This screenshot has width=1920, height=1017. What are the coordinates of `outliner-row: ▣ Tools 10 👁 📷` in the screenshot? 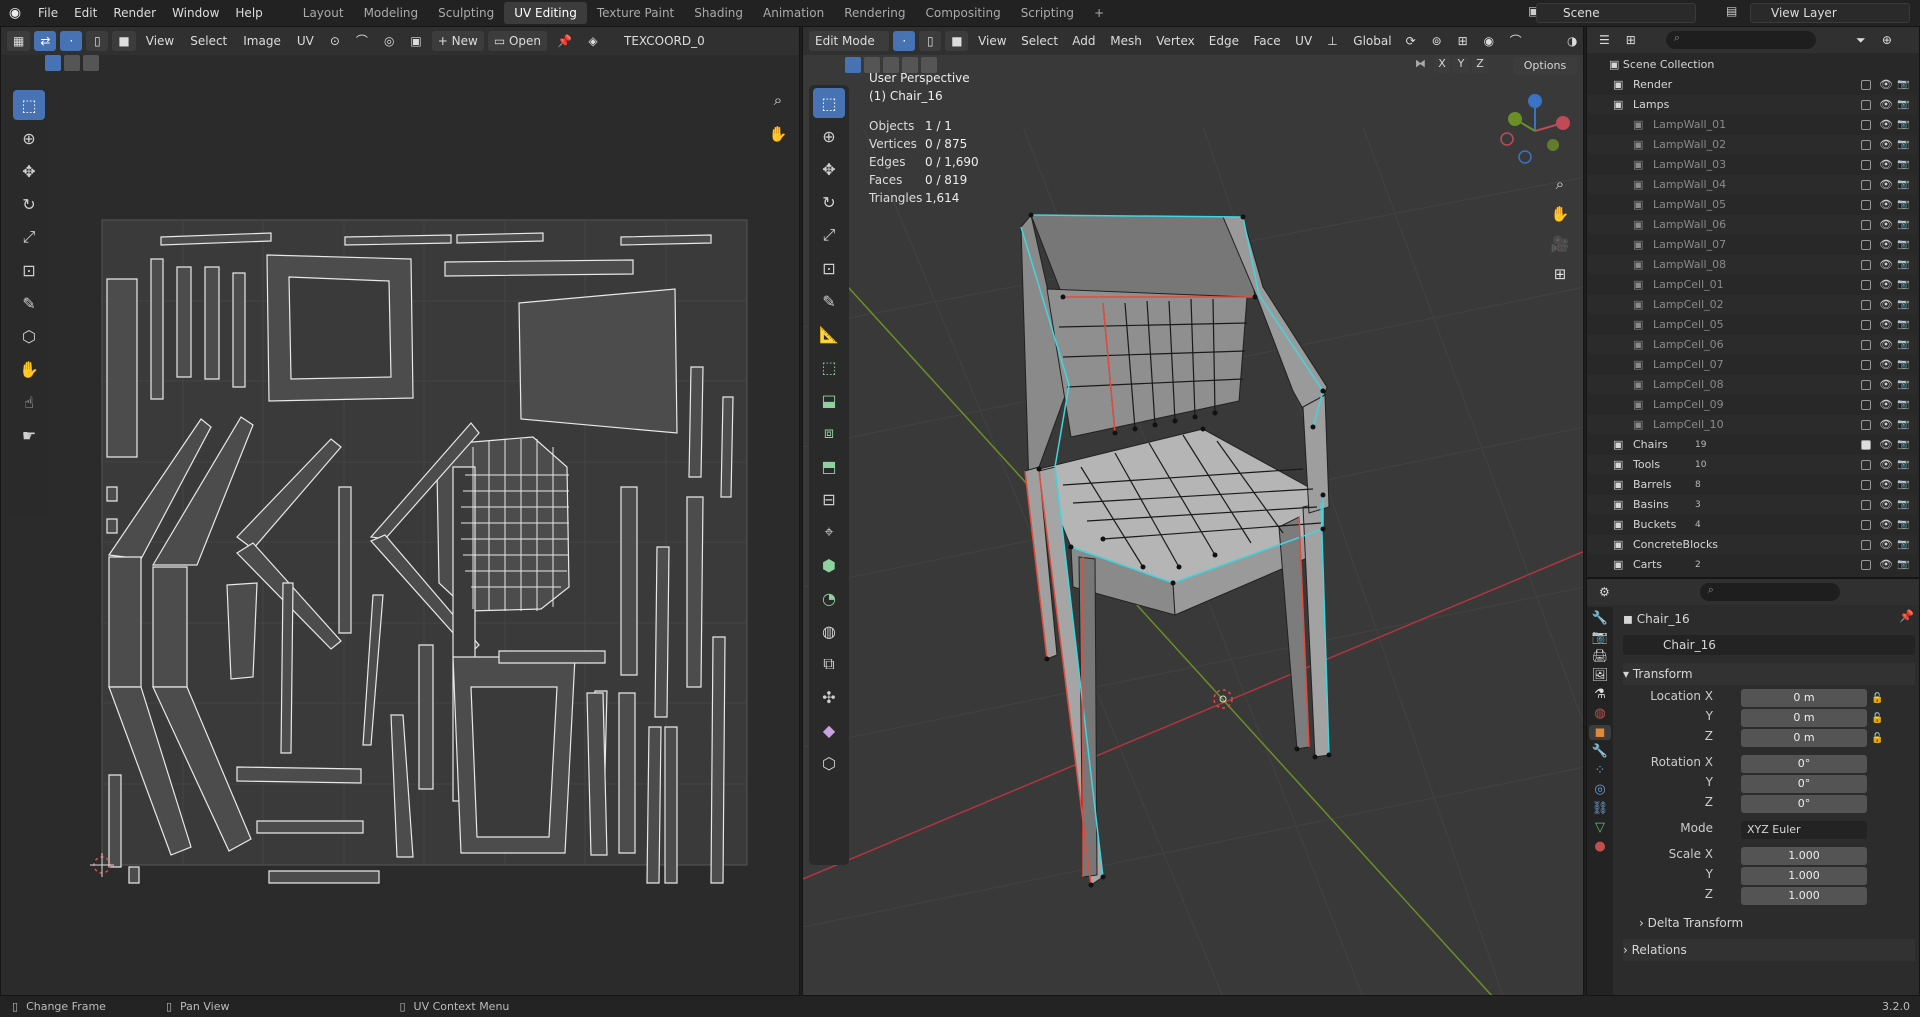 It's located at (1752, 465).